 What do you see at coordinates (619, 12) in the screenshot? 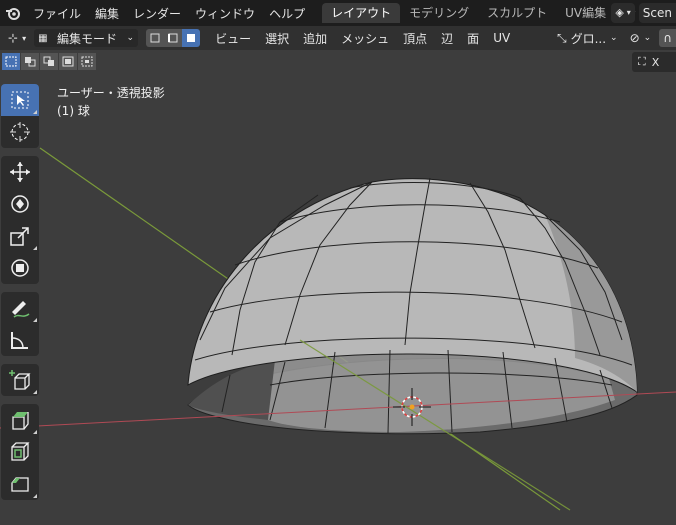
I see `scene-icon: ◈` at bounding box center [619, 12].